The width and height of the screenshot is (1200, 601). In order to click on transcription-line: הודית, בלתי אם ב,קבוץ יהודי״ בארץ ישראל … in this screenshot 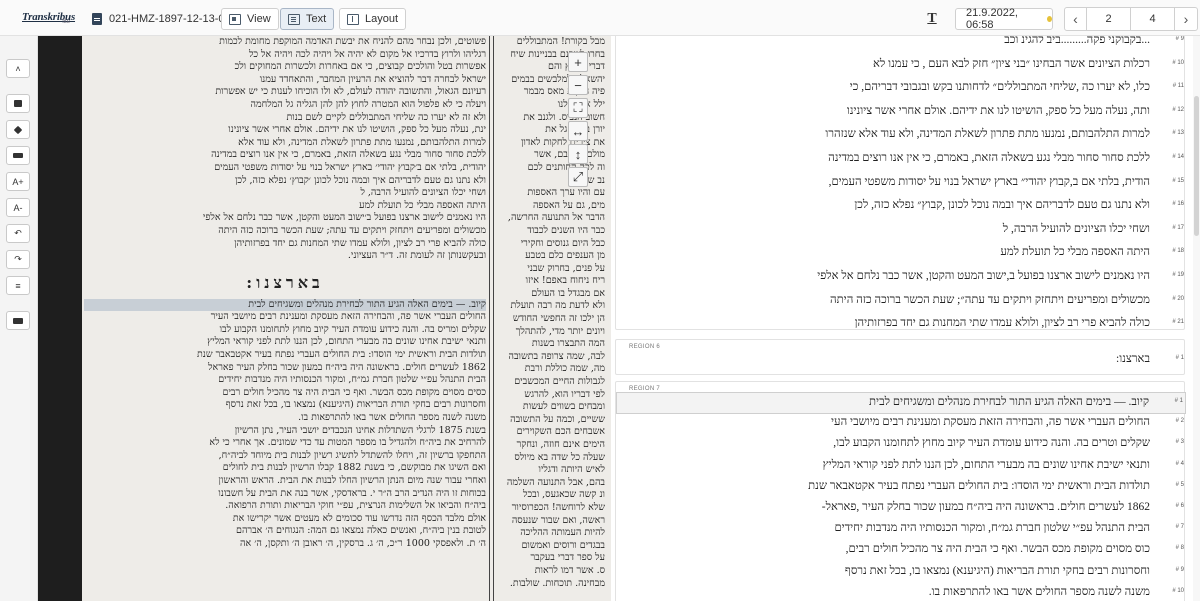, I will do `click(901, 184)`.